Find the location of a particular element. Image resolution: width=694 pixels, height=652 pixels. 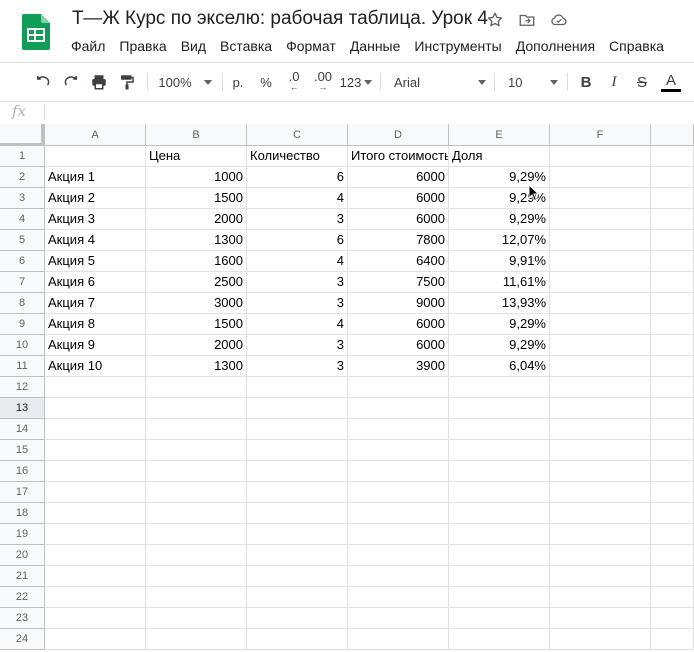

font-size-select: 10 is located at coordinates (533, 82).